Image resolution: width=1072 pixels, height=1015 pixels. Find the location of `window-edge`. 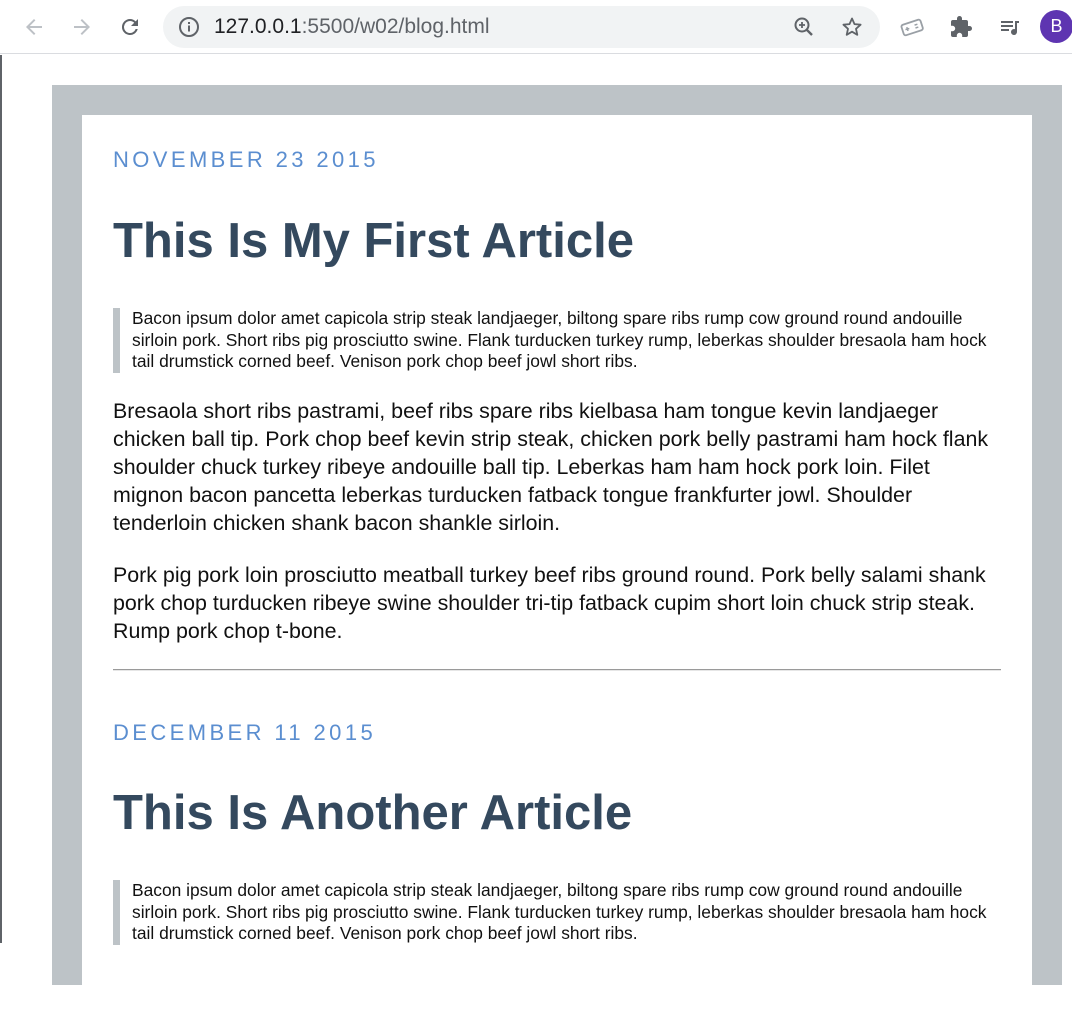

window-edge is located at coordinates (1, 499).